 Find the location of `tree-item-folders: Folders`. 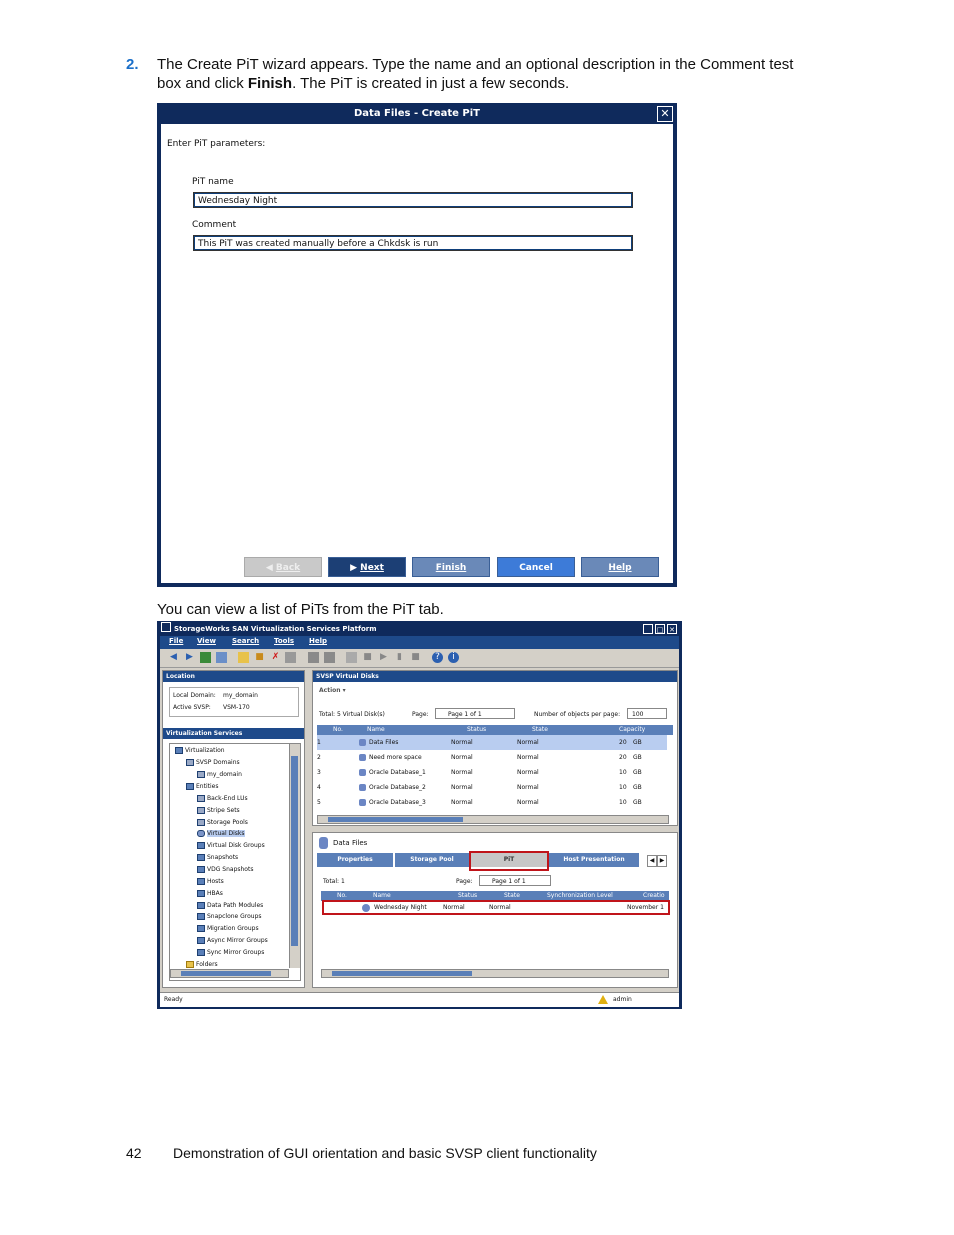

tree-item-folders: Folders is located at coordinates (202, 964).